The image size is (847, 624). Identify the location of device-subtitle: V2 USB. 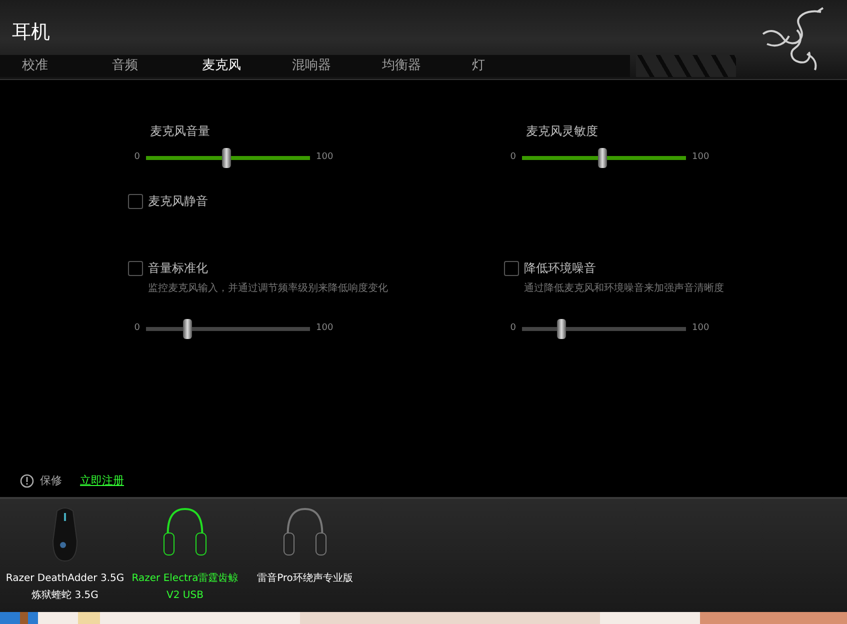
(185, 596).